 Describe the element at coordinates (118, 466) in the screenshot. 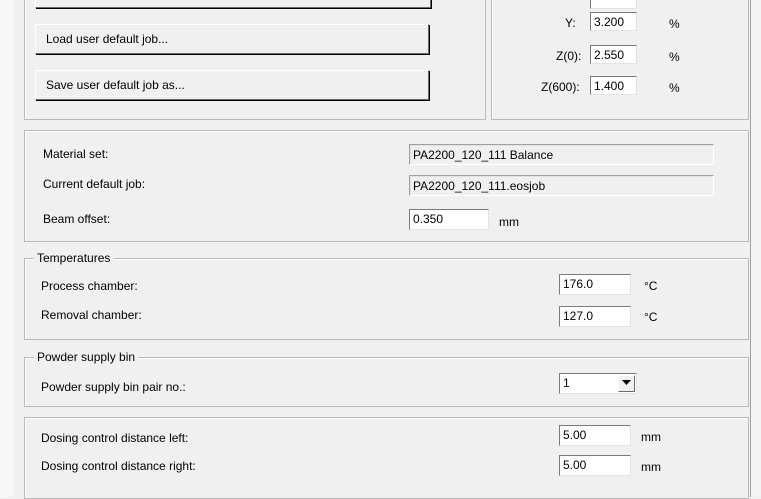

I see `dosing-right-label: Dosing control distance right:` at that location.